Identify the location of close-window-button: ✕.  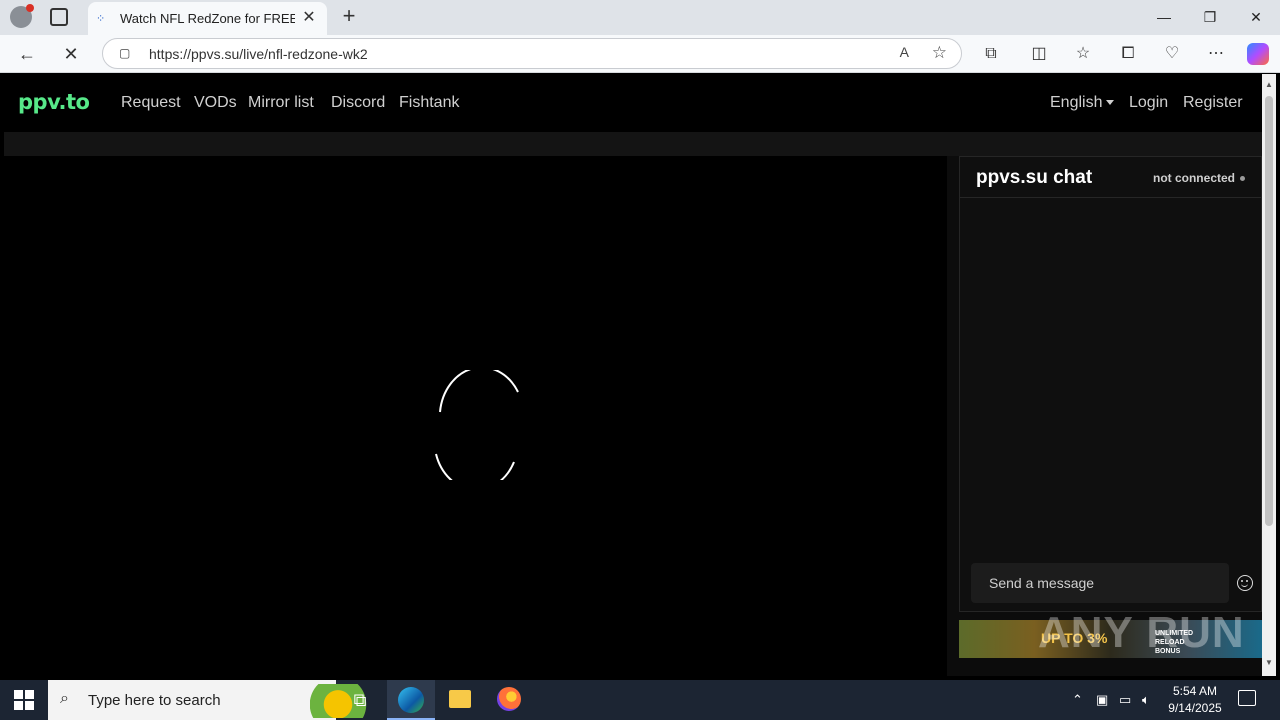
(1256, 17).